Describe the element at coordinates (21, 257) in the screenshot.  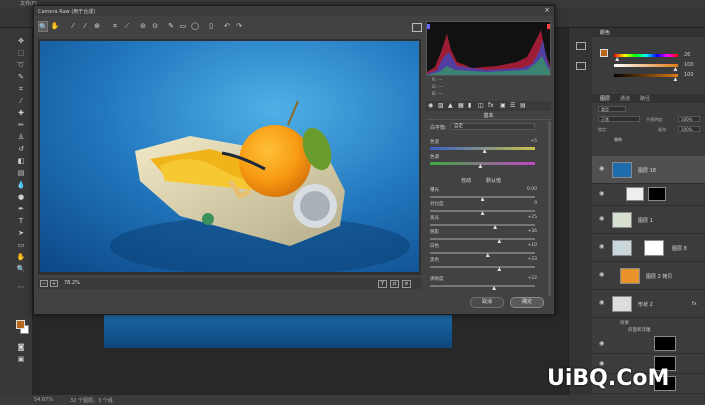
I see `hand-tool-icon: ✋` at that location.